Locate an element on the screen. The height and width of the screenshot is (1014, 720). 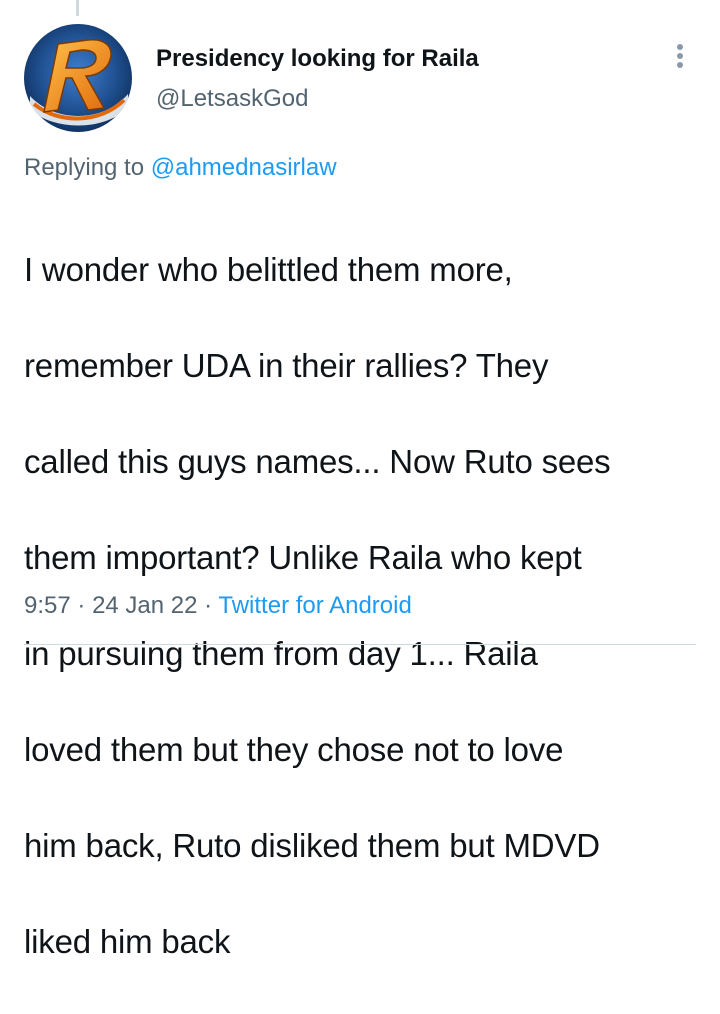
replying-to-line: Replying to @ahmednasirlaw is located at coordinates (180, 168).